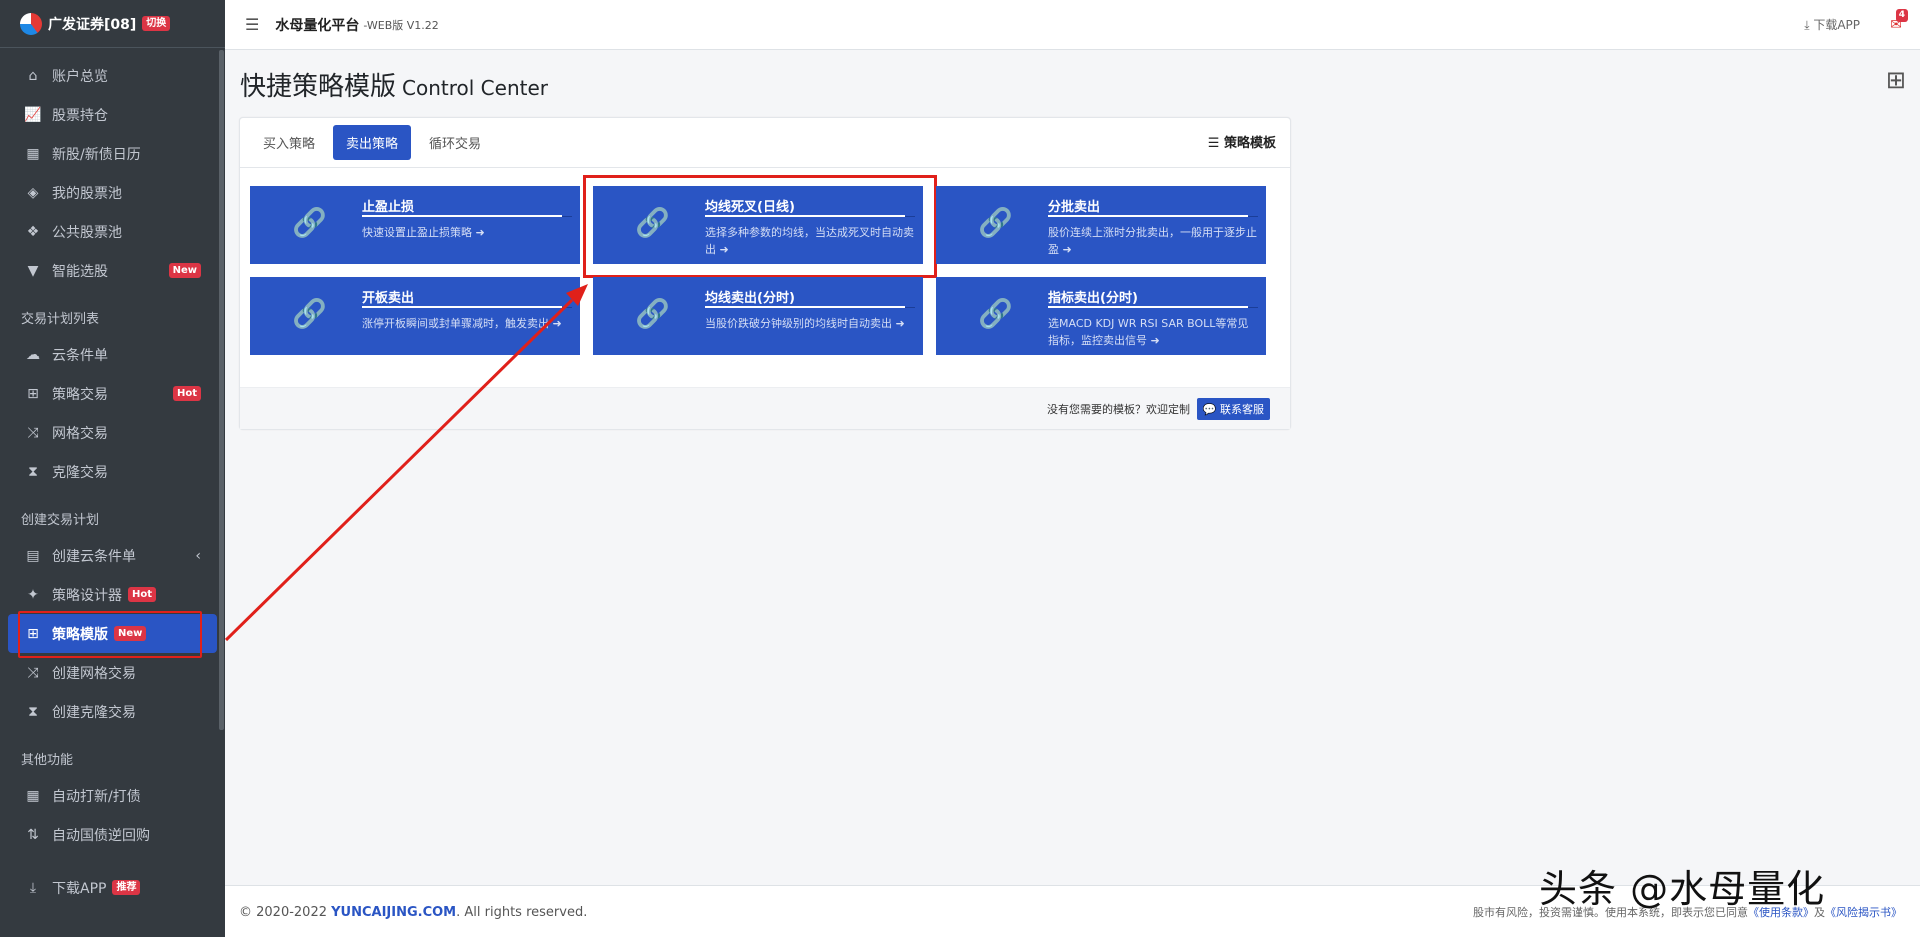 This screenshot has height=937, width=1920. What do you see at coordinates (112, 24) in the screenshot?
I see `brand: 广发证券[08] 切换` at bounding box center [112, 24].